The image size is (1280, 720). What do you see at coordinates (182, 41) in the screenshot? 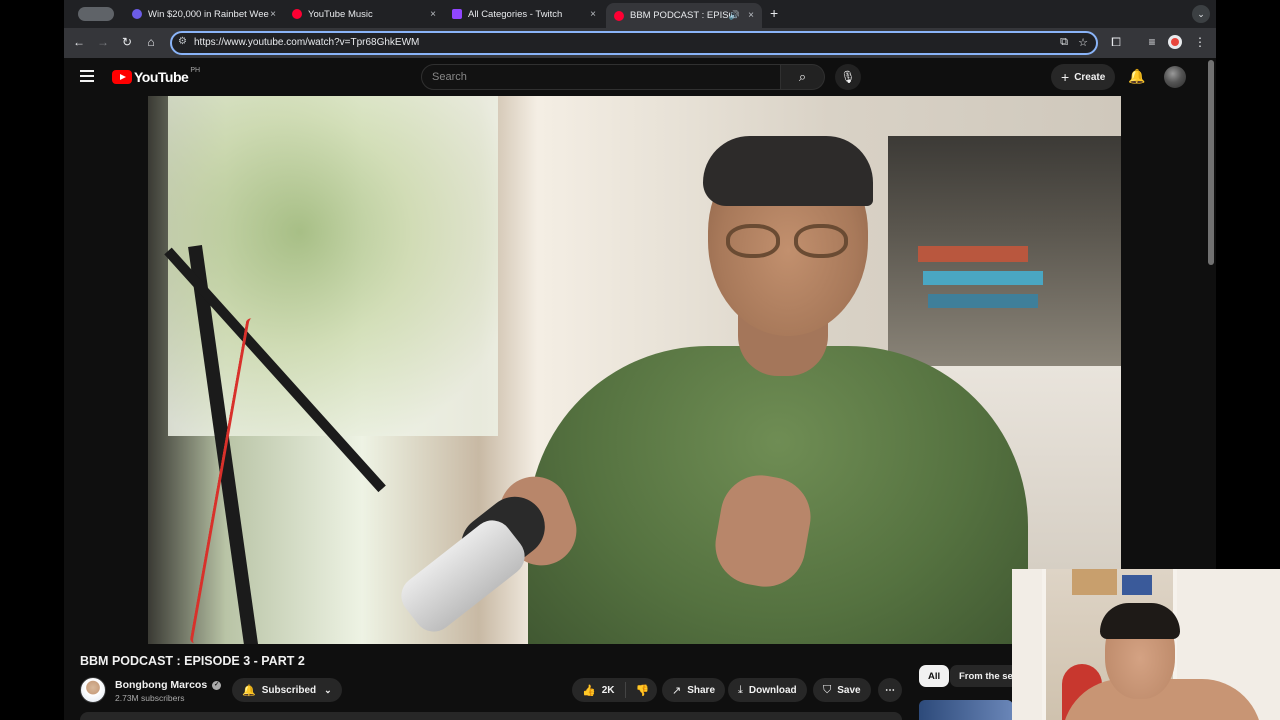
I see `site-settings-icon: ⚙` at bounding box center [182, 41].